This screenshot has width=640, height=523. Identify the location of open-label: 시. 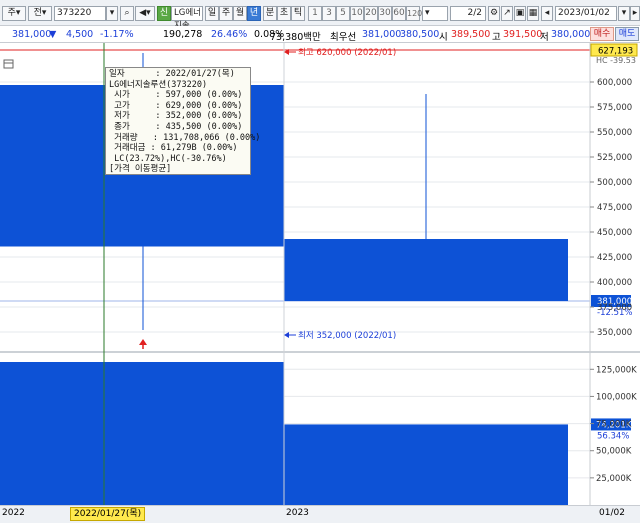
(443, 37).